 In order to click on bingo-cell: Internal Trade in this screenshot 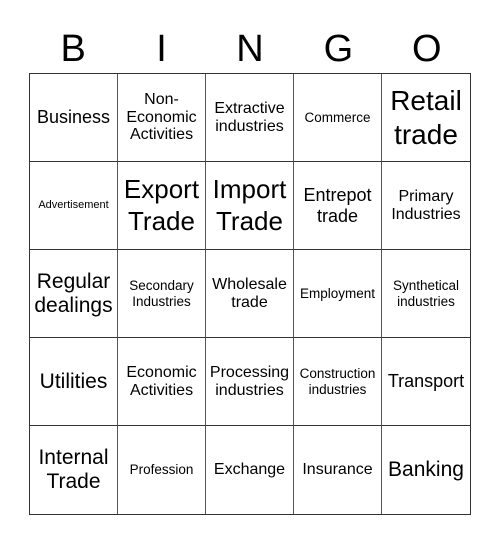, I will do `click(74, 470)`.